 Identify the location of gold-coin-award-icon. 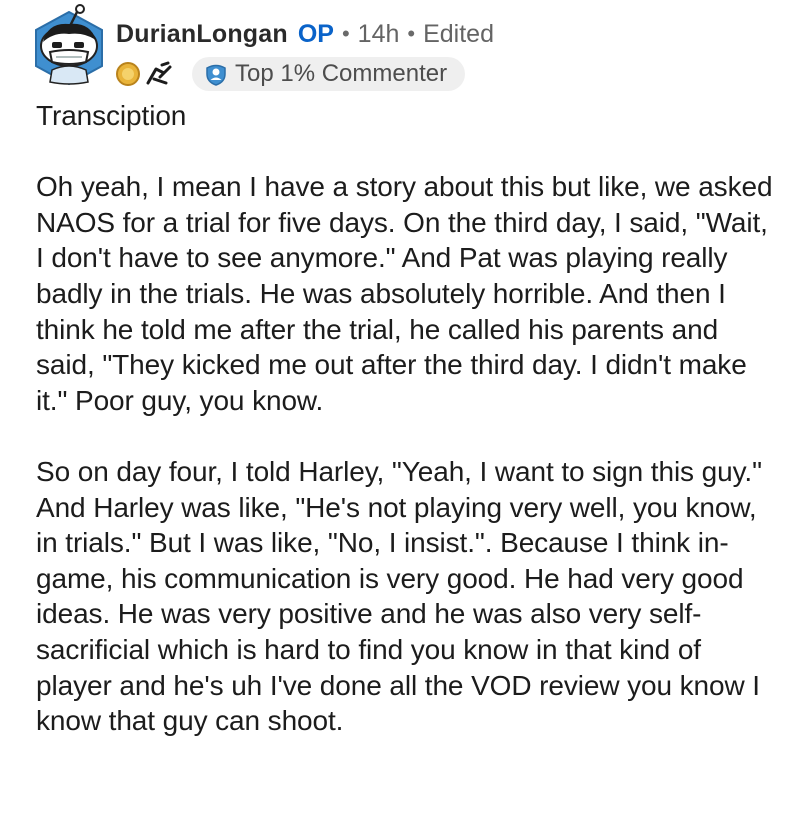
(128, 74).